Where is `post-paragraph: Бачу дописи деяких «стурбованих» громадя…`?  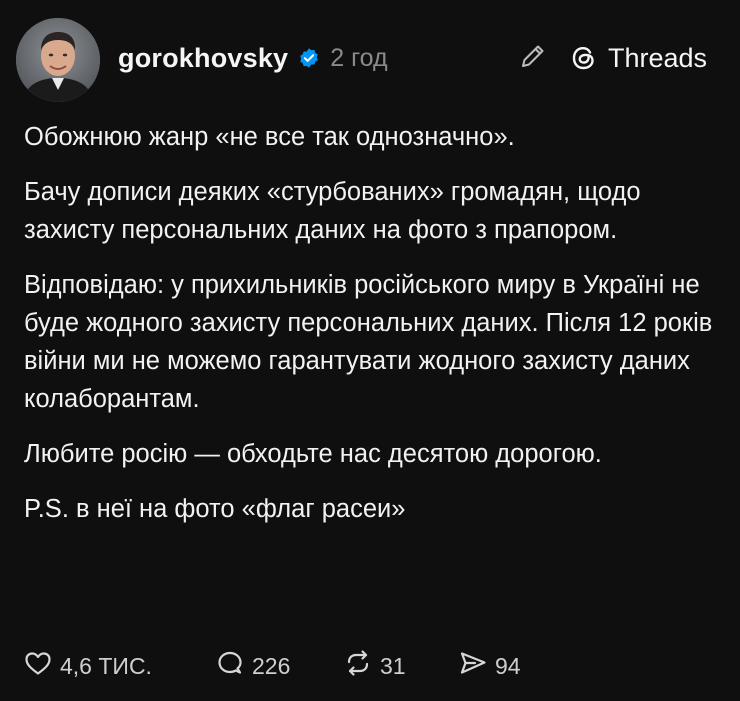 post-paragraph: Бачу дописи деяких «стурбованих» громадя… is located at coordinates (332, 211).